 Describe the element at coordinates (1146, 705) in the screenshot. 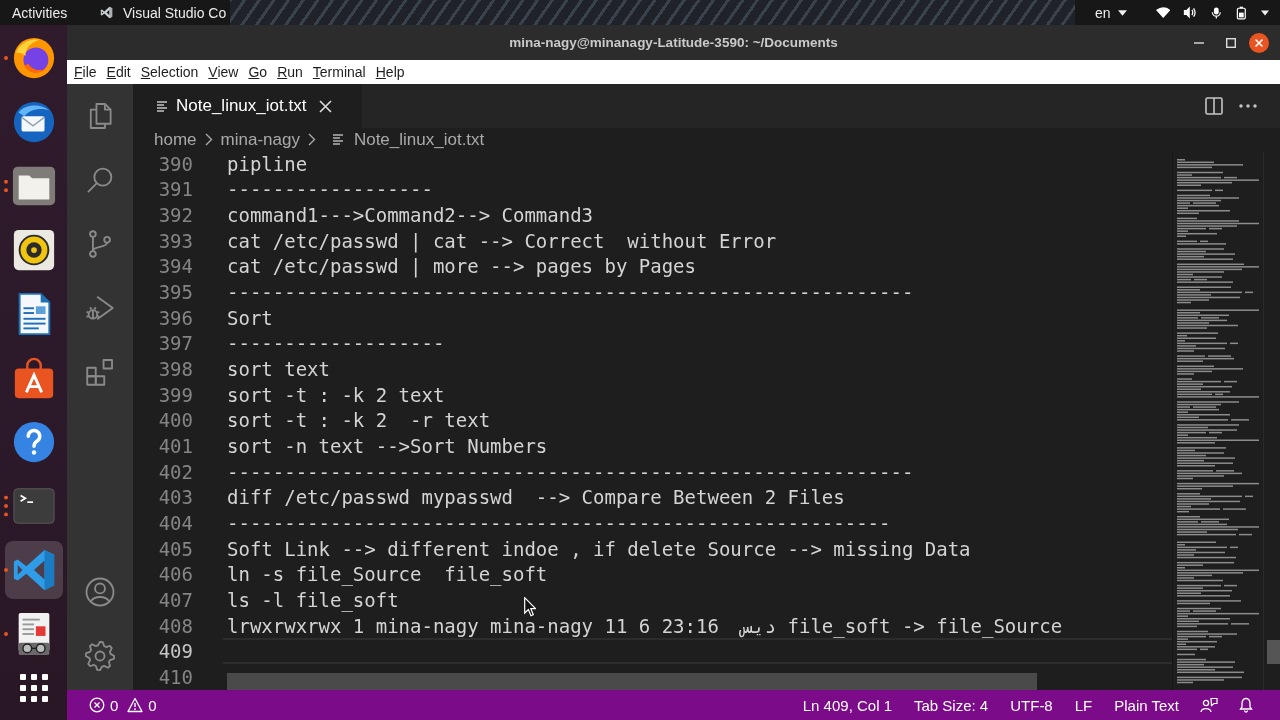

I see `status-item: Plain Text` at that location.